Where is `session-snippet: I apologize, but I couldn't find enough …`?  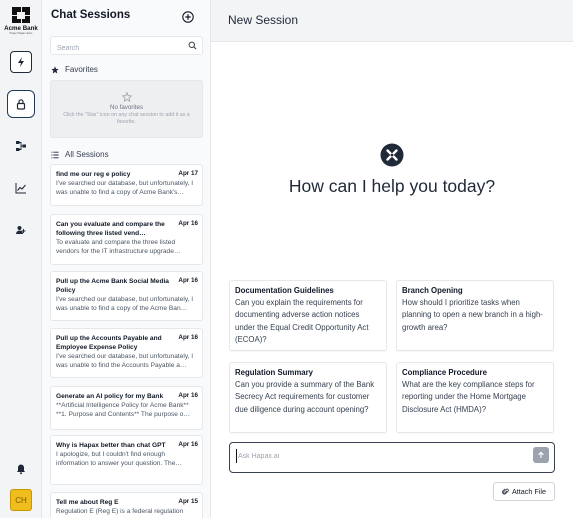
session-snippet: I apologize, but I couldn't find enough … is located at coordinates (119, 459).